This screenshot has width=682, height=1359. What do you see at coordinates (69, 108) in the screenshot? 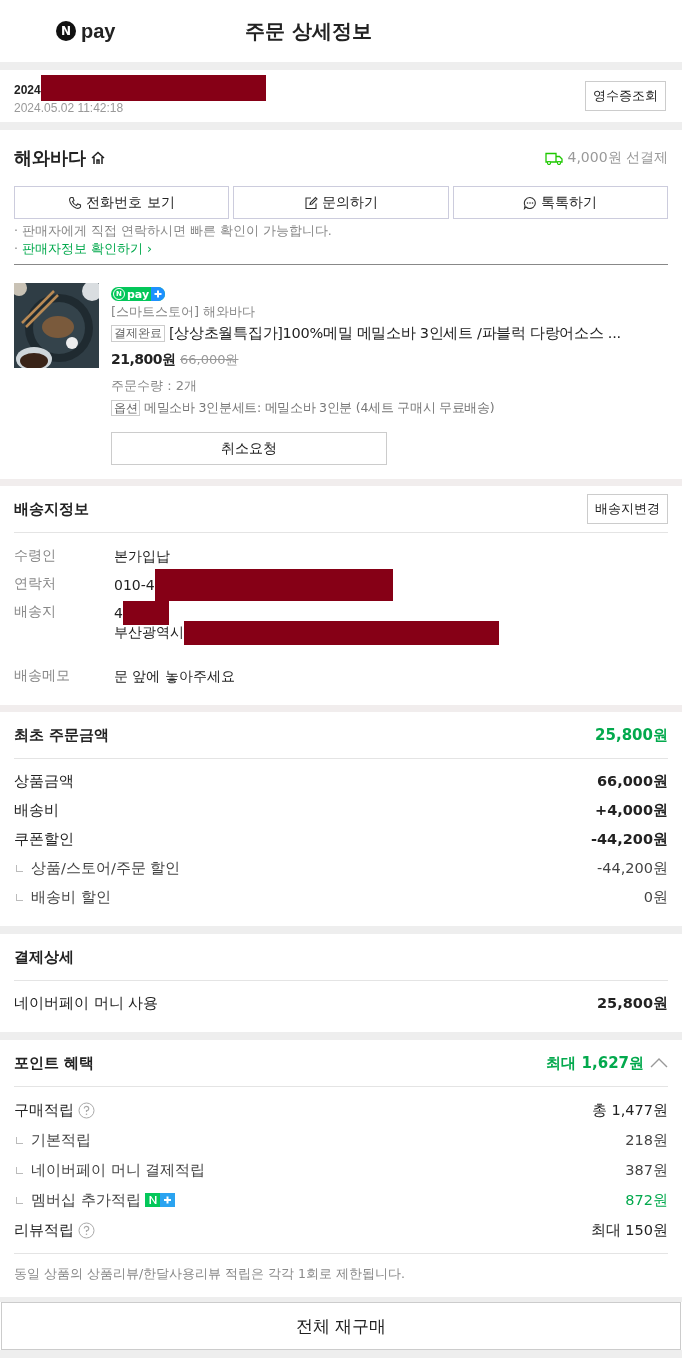
I see `order-datetime: 2024.05.02 11:42:18` at bounding box center [69, 108].